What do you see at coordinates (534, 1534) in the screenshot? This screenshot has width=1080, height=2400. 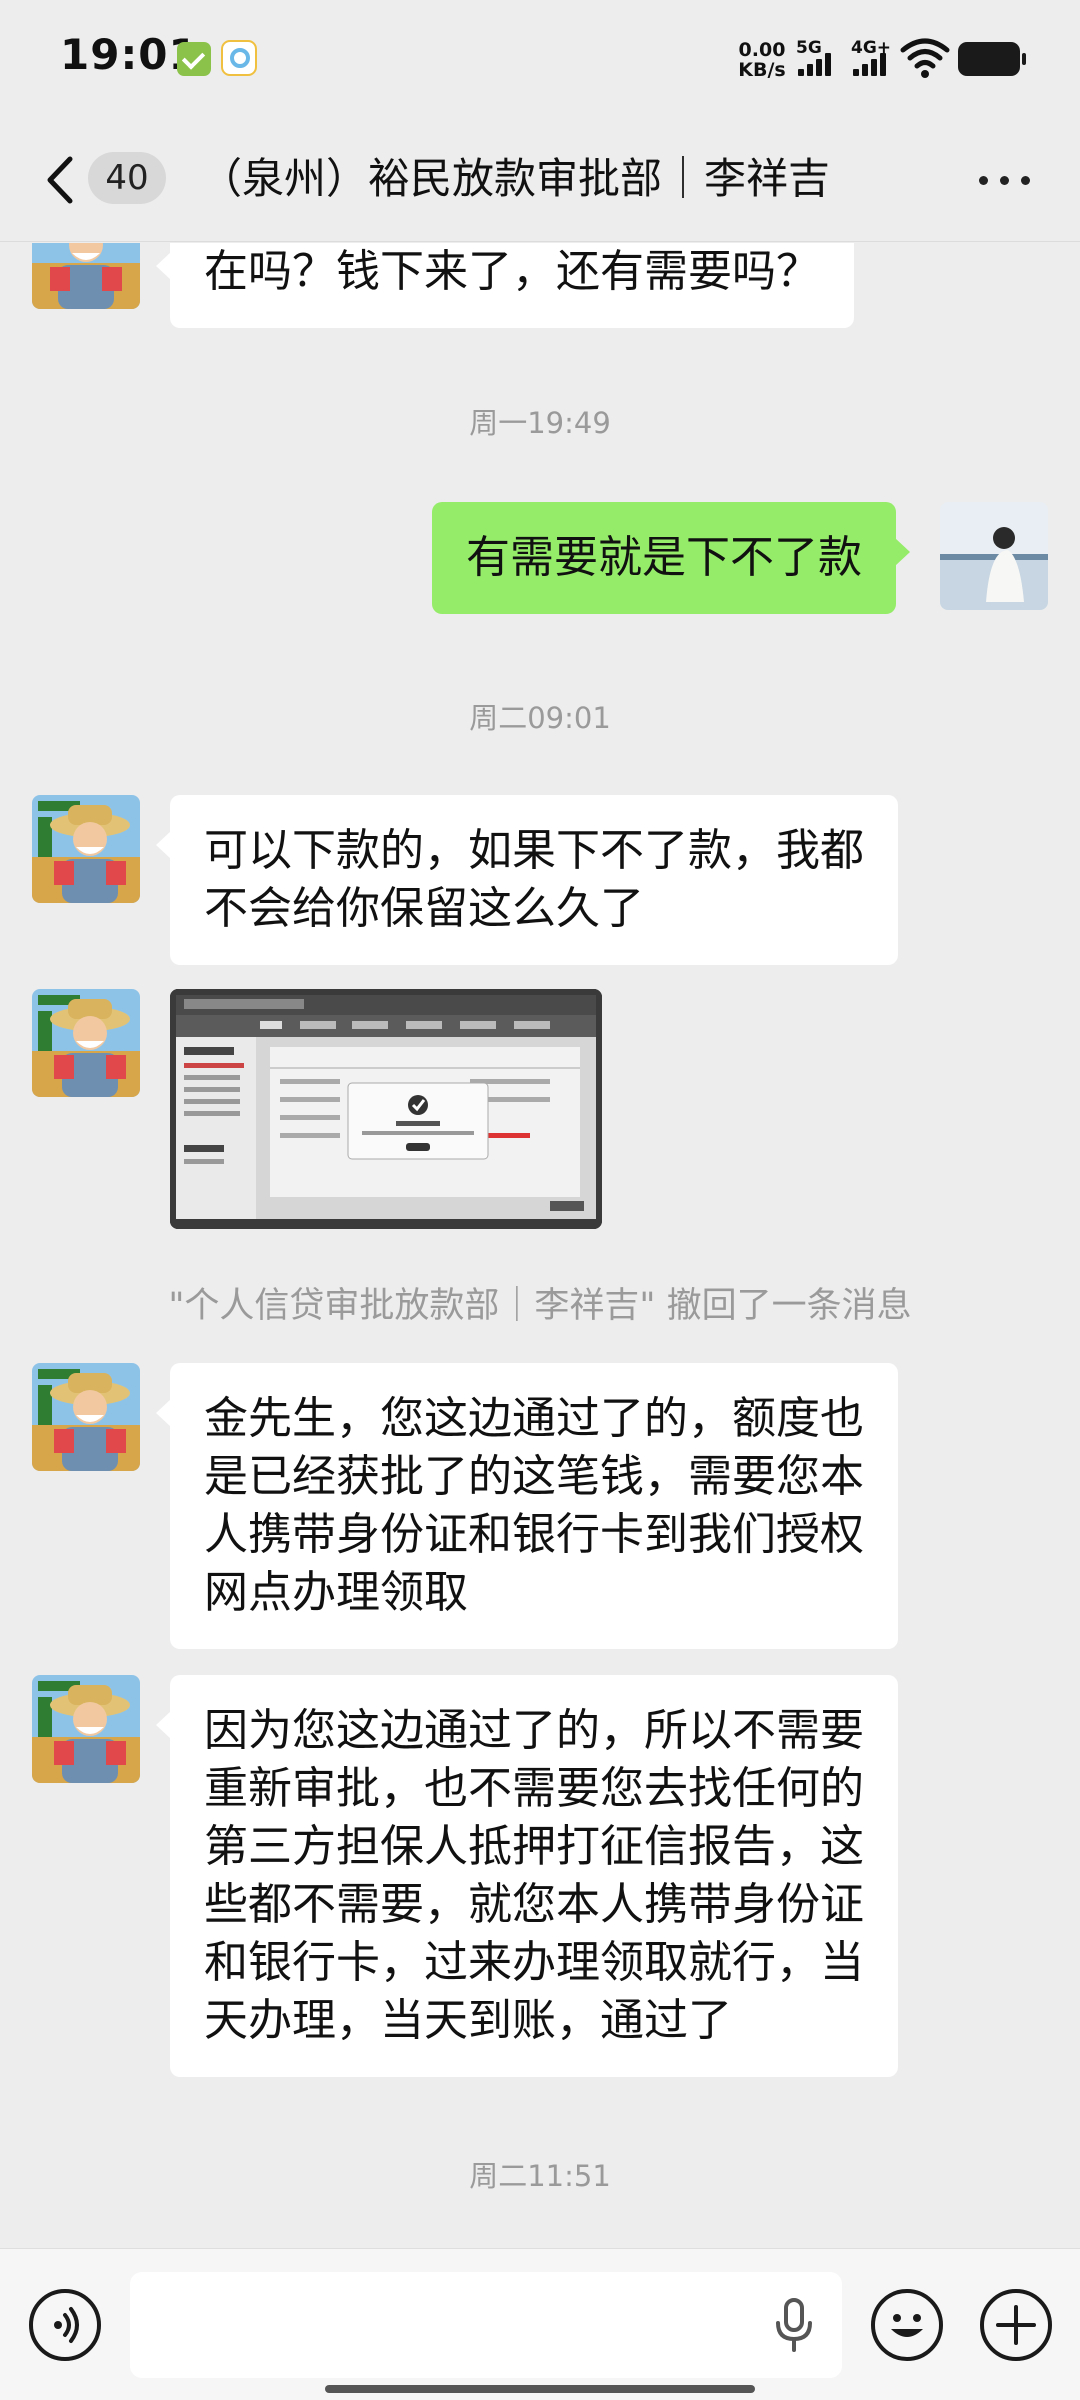 I see `message-line: 人携带身份证和银行卡到我们授权` at bounding box center [534, 1534].